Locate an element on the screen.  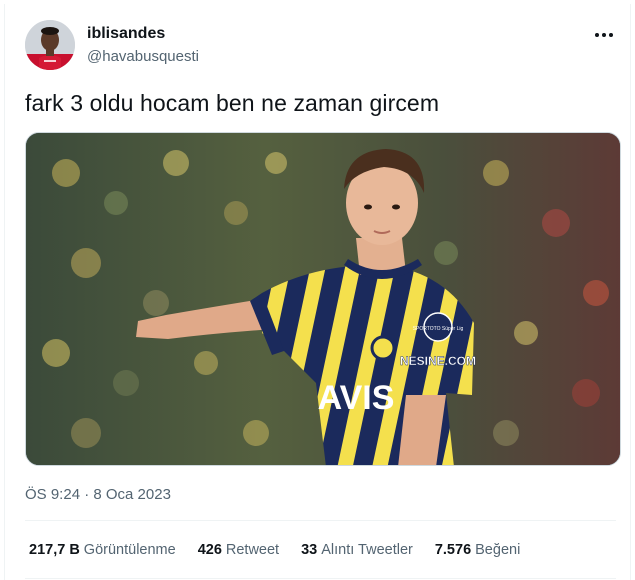
stat-label: Beğeni is located at coordinates (498, 550).